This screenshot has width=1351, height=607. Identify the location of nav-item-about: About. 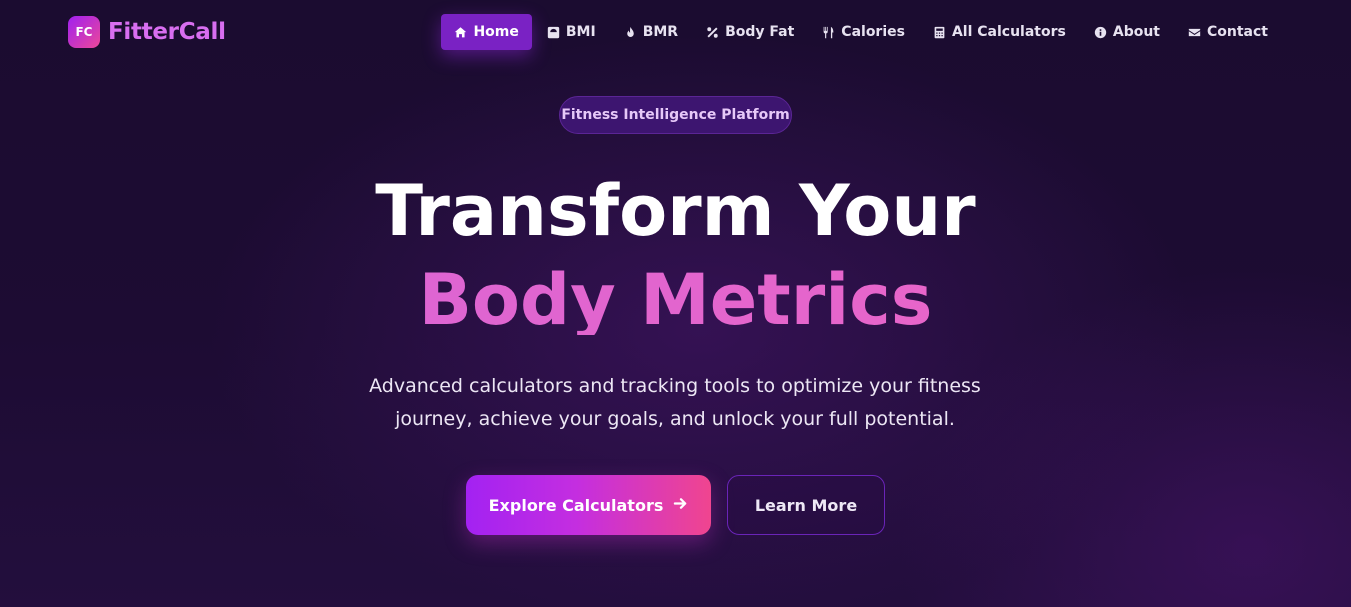
(1127, 32).